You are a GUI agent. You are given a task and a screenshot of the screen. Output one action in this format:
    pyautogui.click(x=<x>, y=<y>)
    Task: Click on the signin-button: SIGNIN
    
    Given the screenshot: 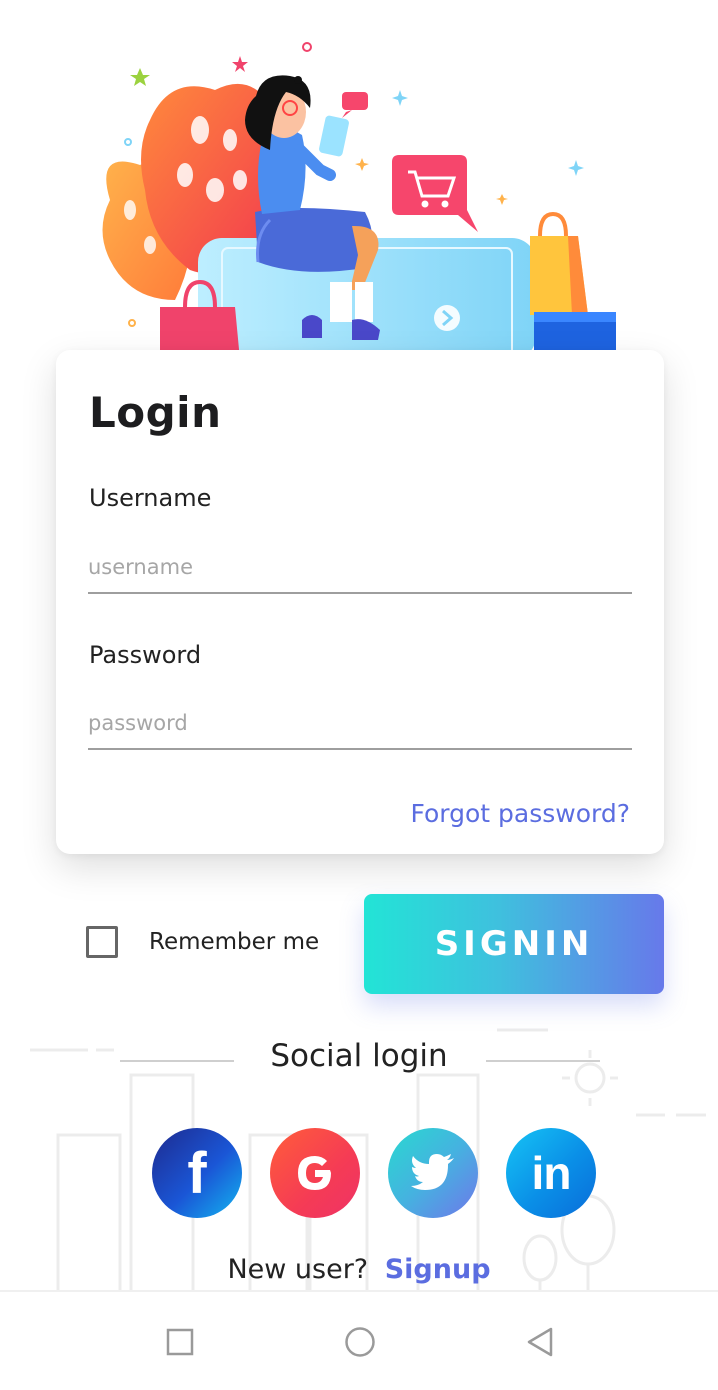 What is the action you would take?
    pyautogui.click(x=514, y=944)
    